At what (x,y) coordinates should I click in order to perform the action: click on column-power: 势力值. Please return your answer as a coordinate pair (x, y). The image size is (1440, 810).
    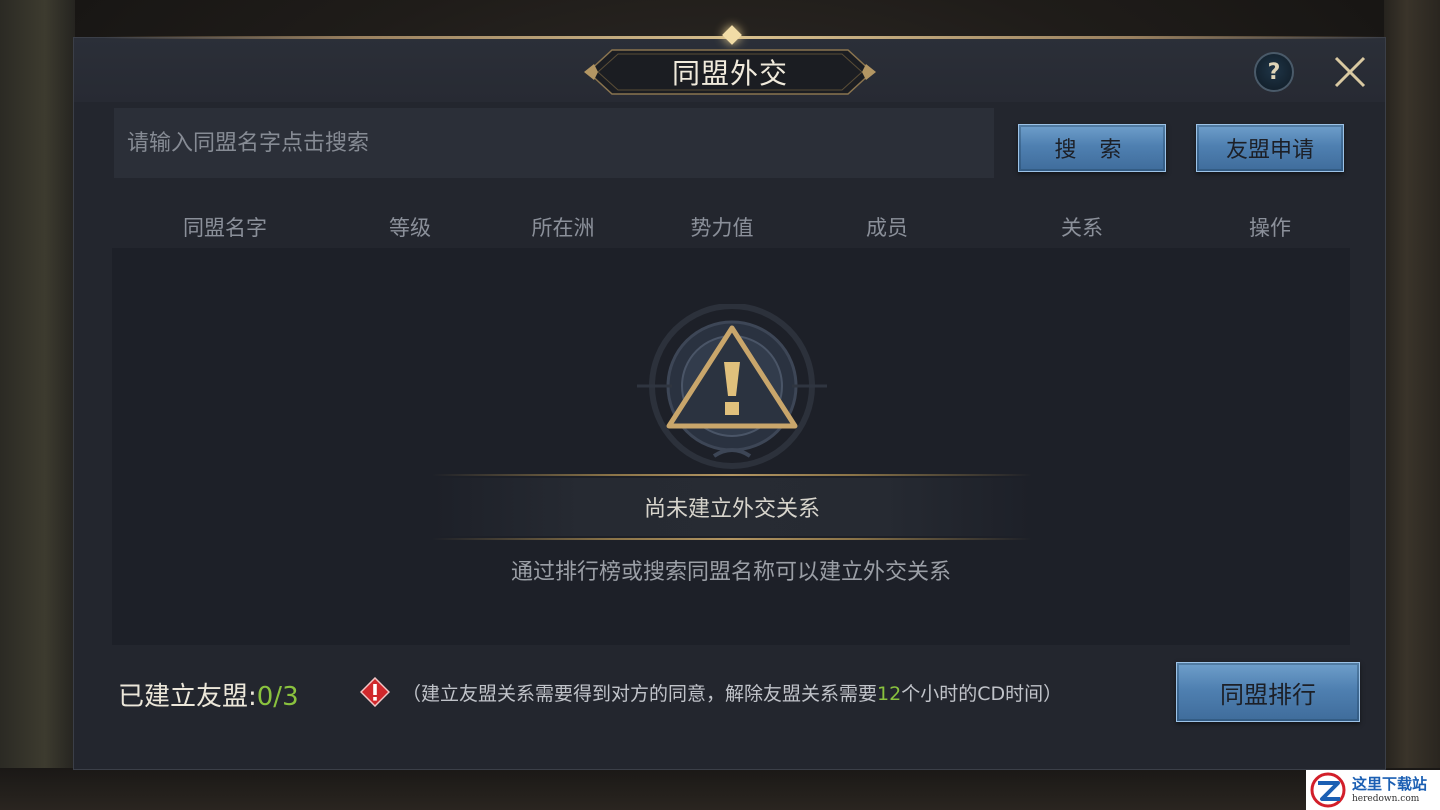
    Looking at the image, I should click on (722, 228).